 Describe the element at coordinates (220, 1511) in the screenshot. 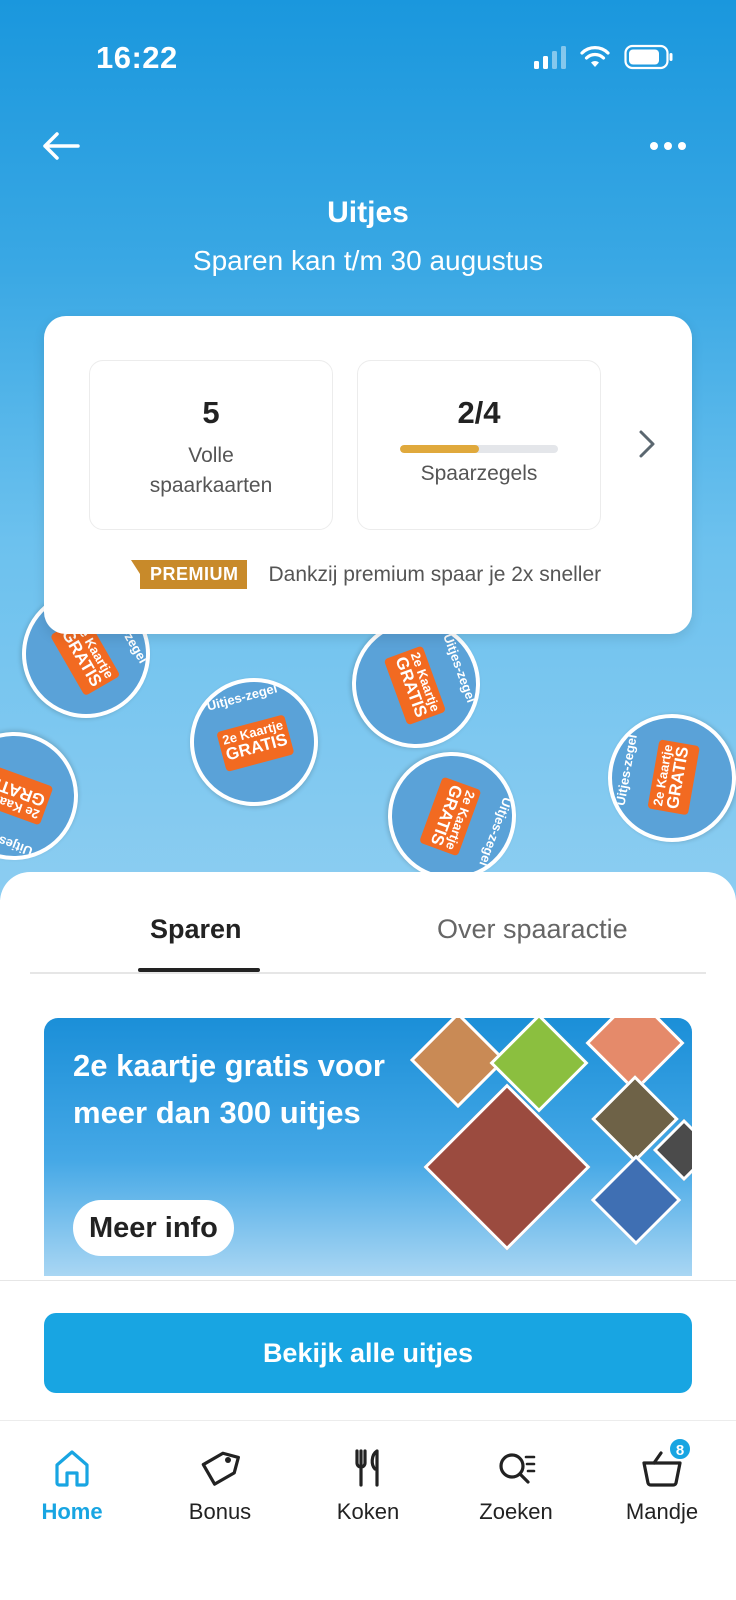

I see `tabbar-label-bonus: Bonus` at that location.